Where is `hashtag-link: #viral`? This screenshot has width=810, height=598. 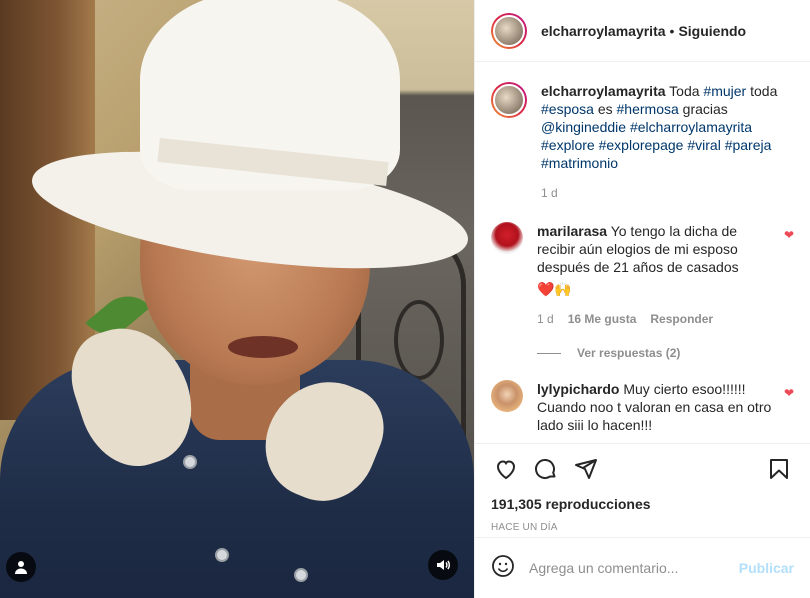
hashtag-link: #viral is located at coordinates (703, 145).